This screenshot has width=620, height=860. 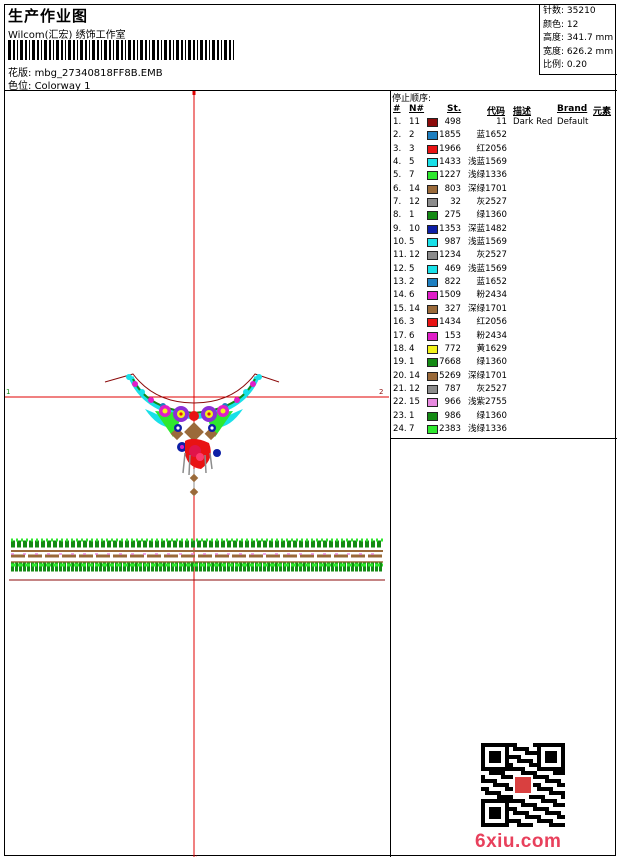 What do you see at coordinates (452, 348) in the screenshot?
I see `stitch-count: 772` at bounding box center [452, 348].